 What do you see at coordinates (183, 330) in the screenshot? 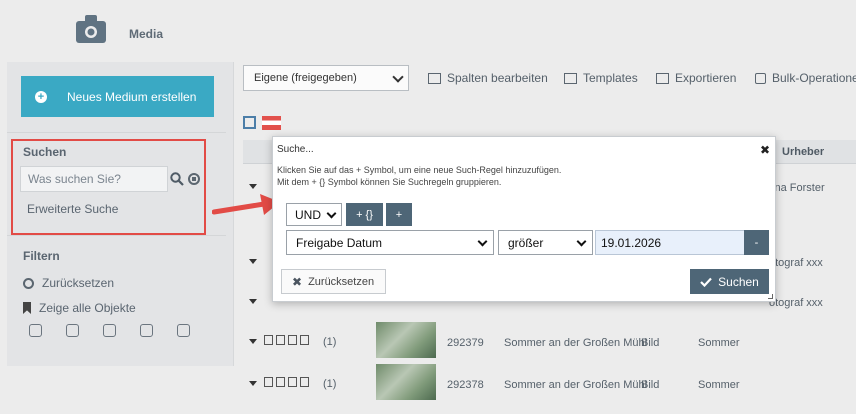
I see `thumb-up-icon` at bounding box center [183, 330].